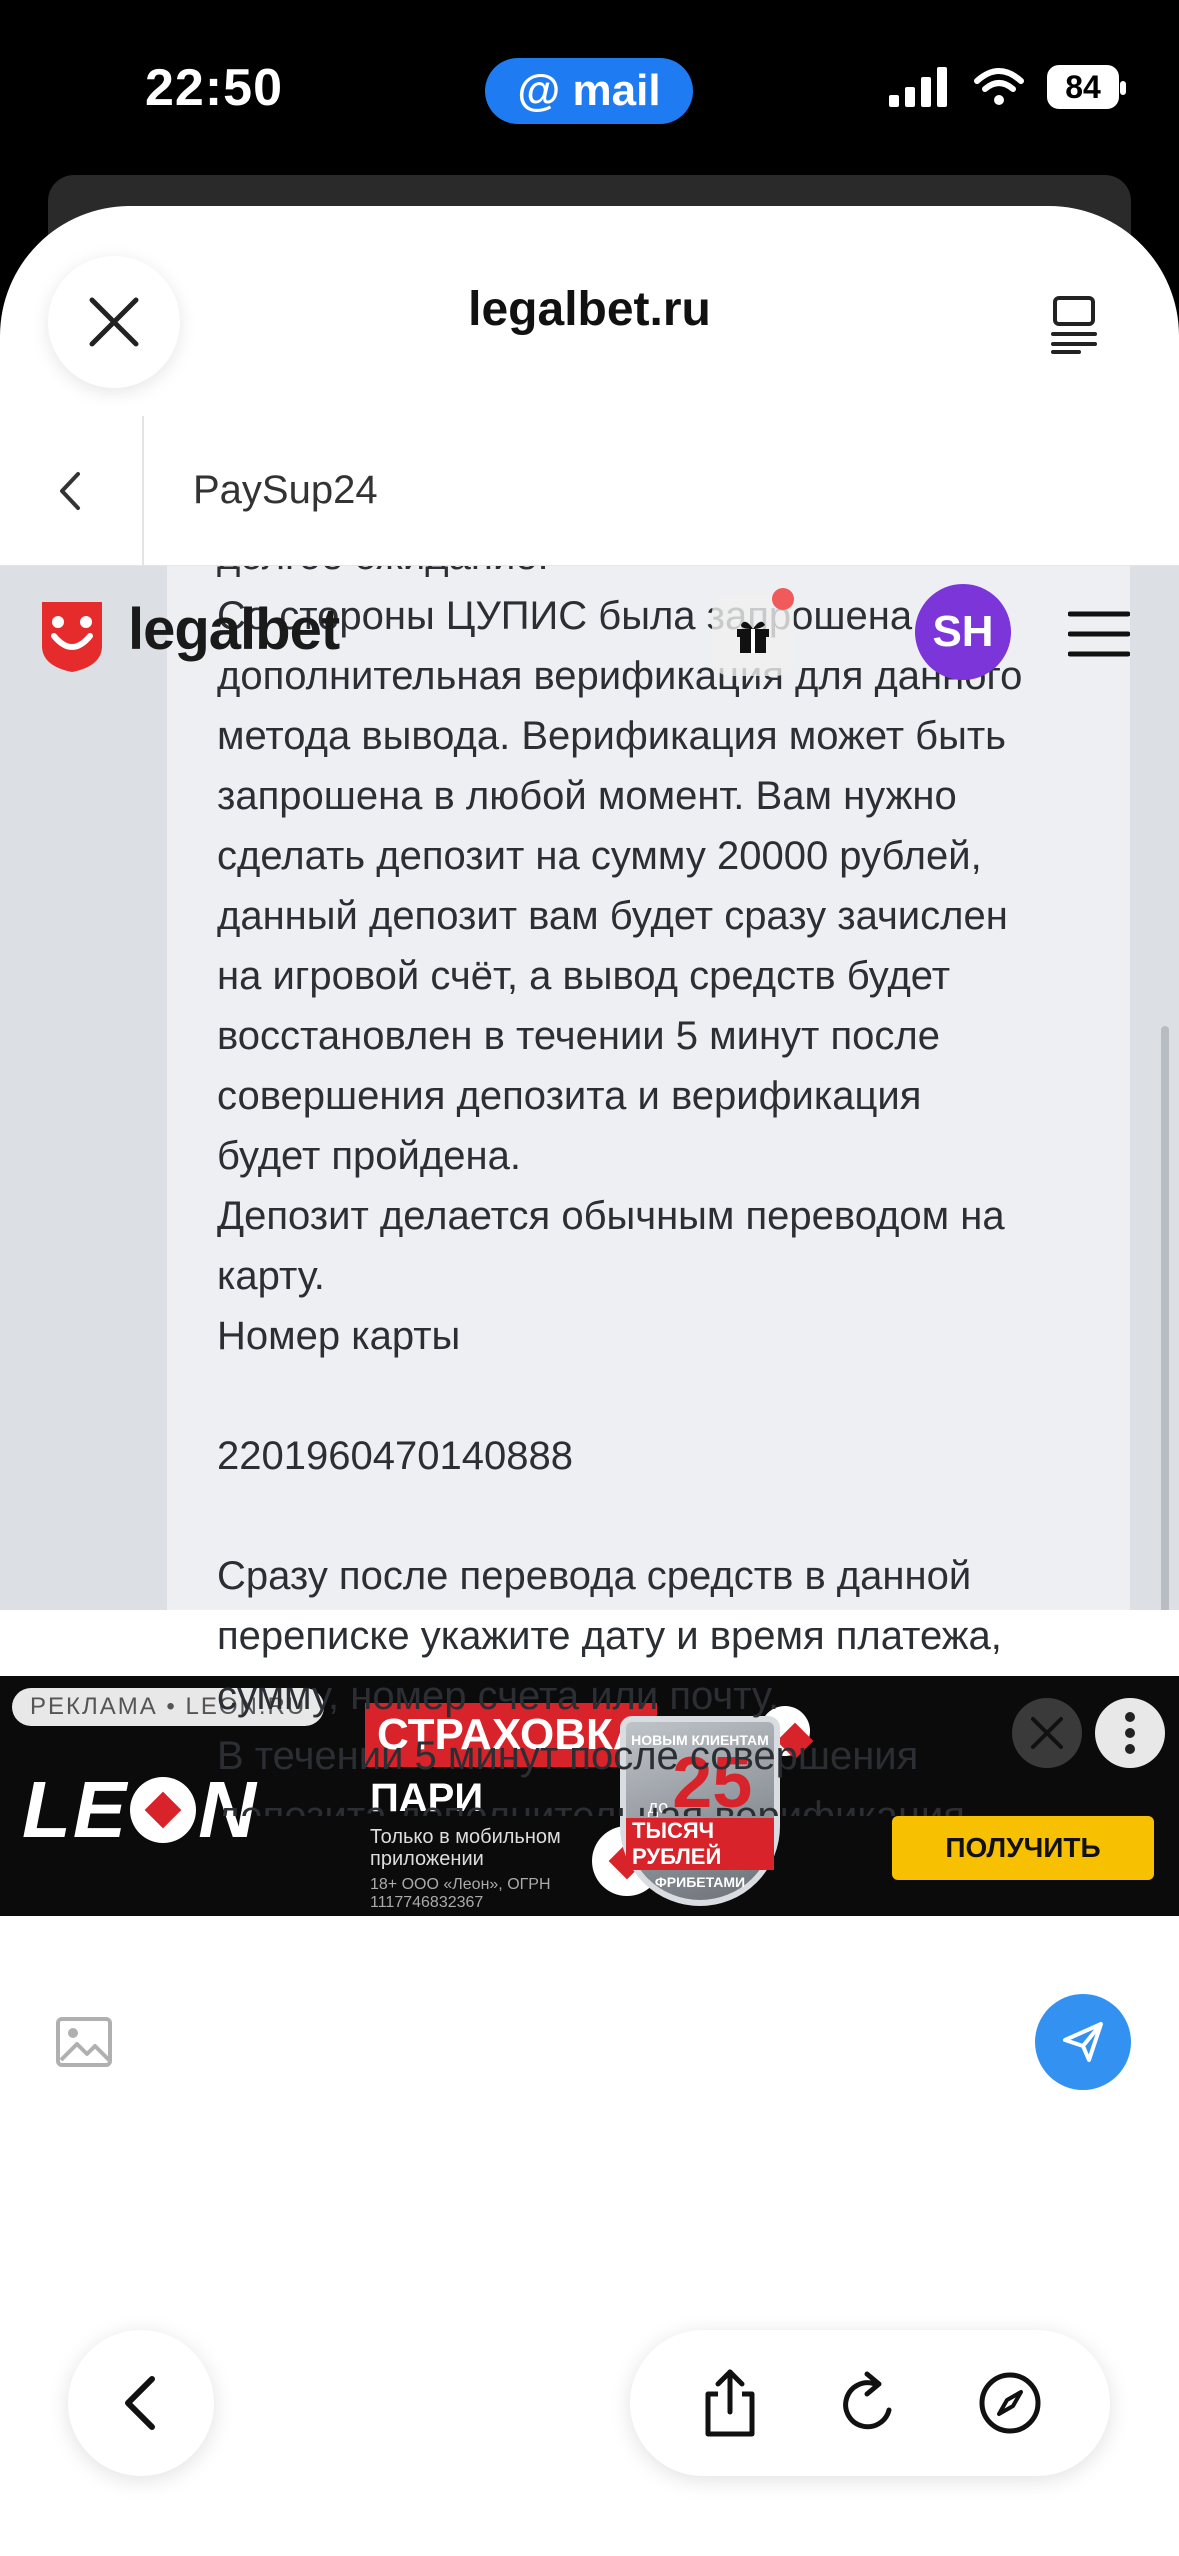 The width and height of the screenshot is (1179, 2556). Describe the element at coordinates (214, 88) in the screenshot. I see `status-time: 22:50` at that location.